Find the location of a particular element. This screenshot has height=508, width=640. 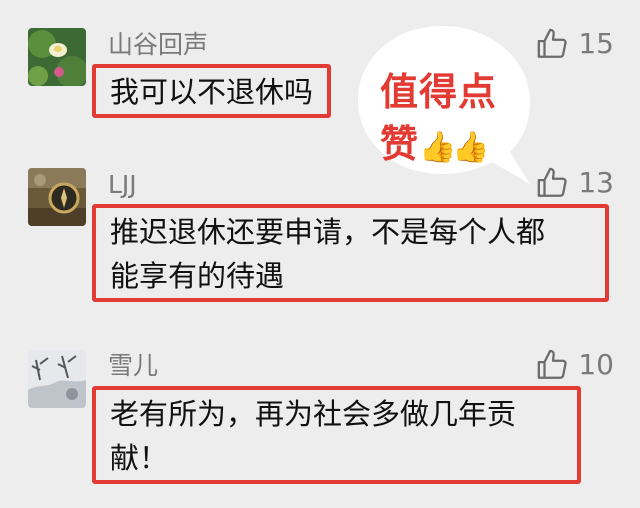

username: 山谷回声 is located at coordinates (158, 45).